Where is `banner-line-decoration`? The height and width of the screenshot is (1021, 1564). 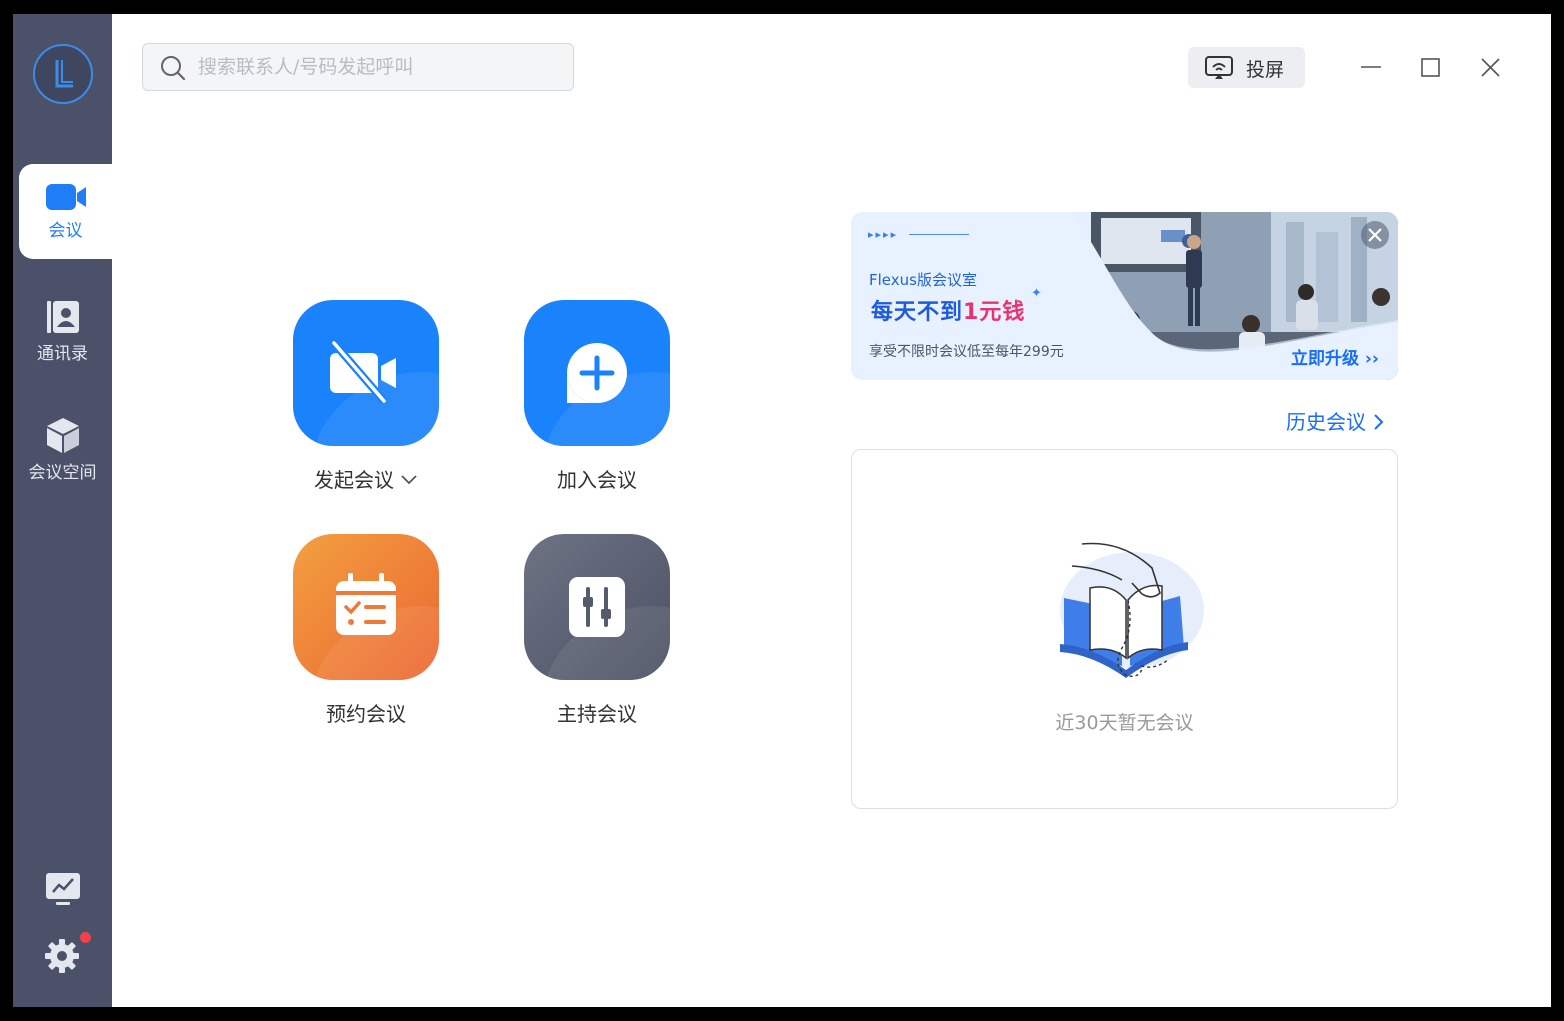 banner-line-decoration is located at coordinates (939, 234).